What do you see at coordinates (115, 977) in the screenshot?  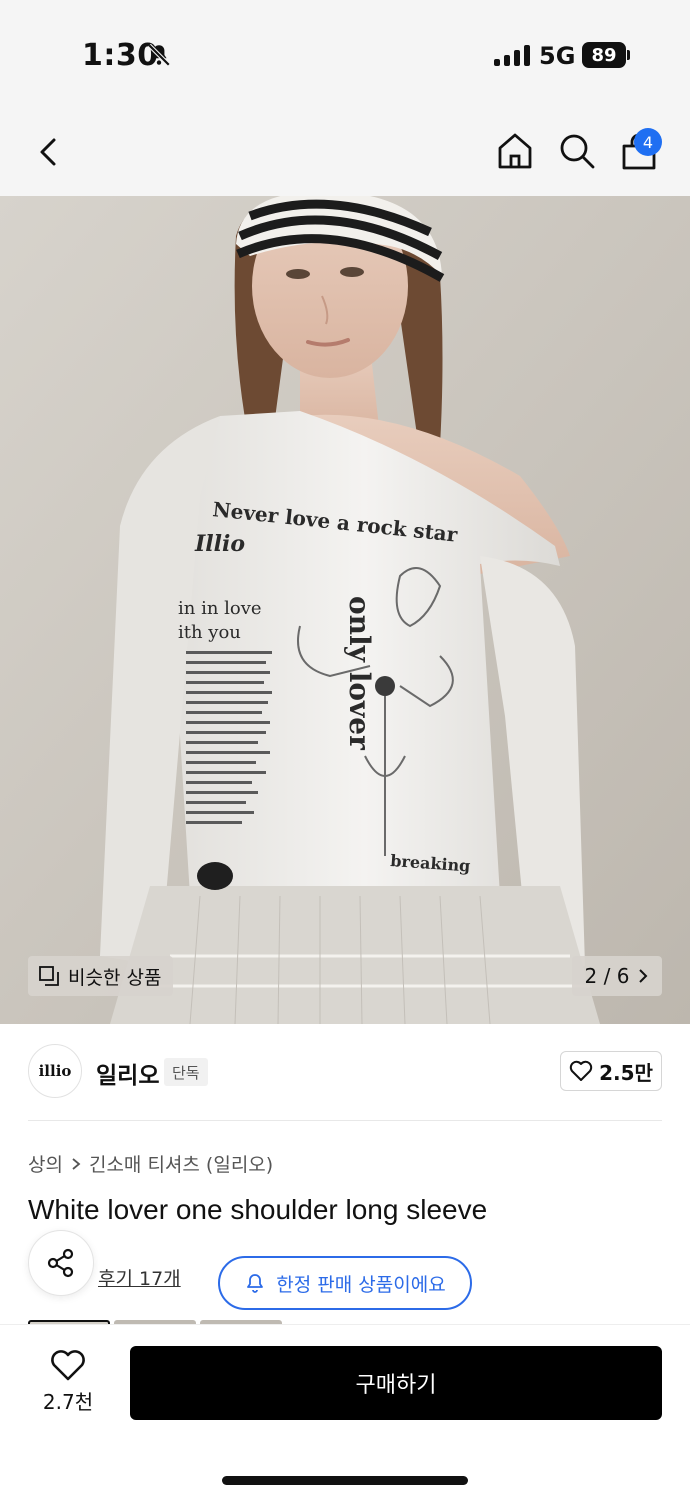 I see `similar-products-label: 비슷한 상품` at bounding box center [115, 977].